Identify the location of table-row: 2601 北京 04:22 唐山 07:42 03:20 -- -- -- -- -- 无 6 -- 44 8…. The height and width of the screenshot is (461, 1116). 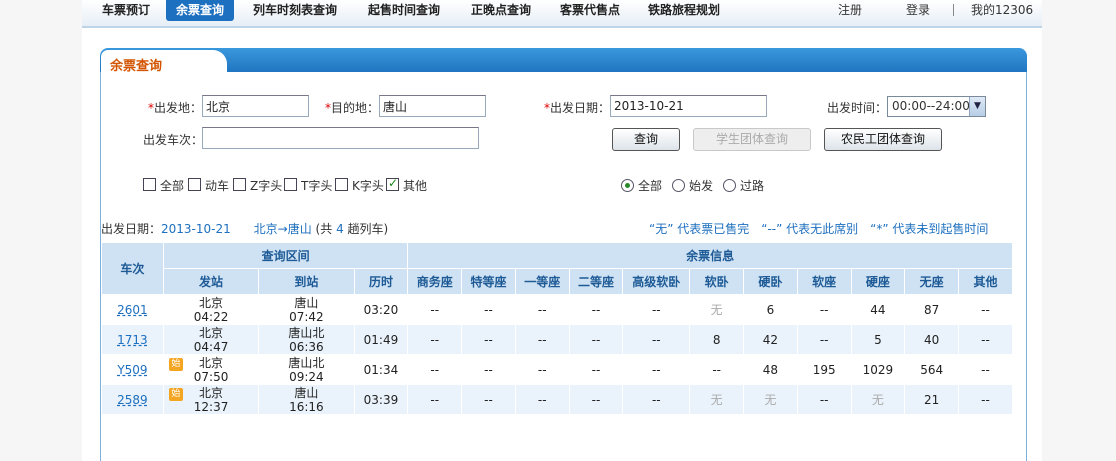
(557, 309).